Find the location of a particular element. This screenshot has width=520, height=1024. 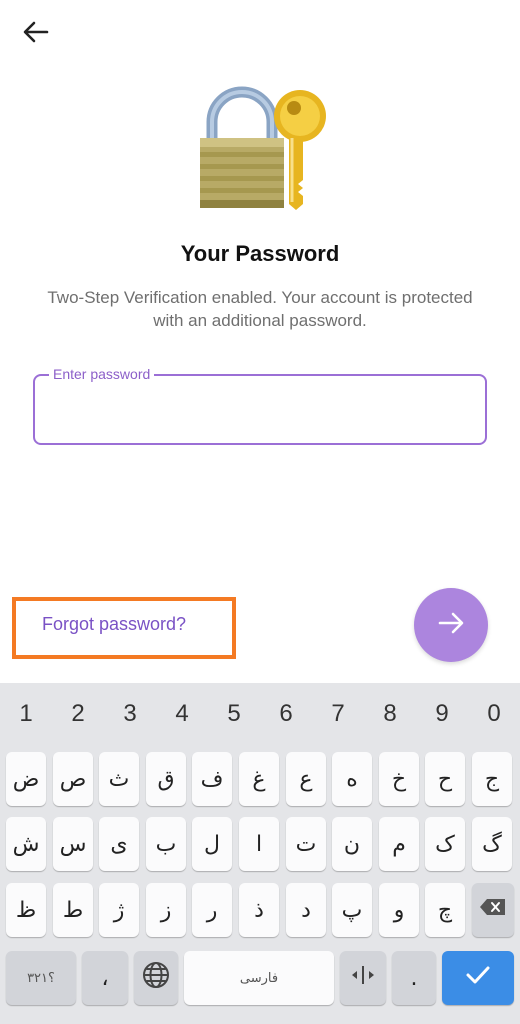

key-letter: ز is located at coordinates (166, 910).